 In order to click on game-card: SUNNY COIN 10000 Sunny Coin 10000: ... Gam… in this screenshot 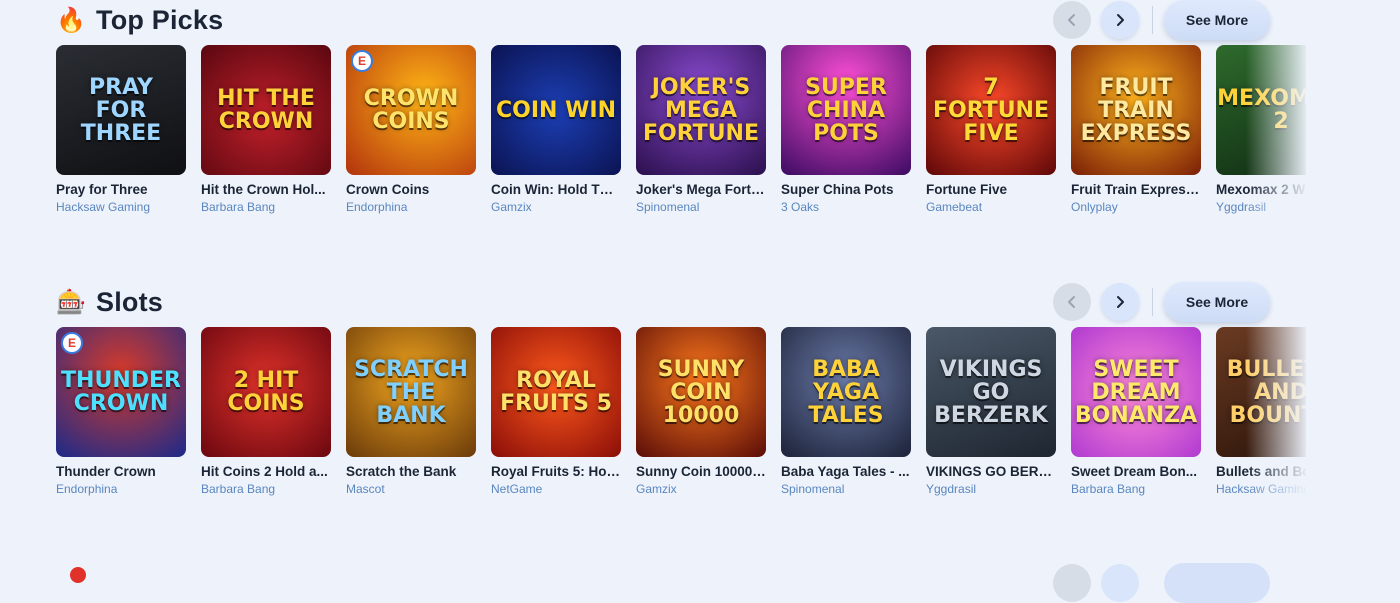, I will do `click(701, 411)`.